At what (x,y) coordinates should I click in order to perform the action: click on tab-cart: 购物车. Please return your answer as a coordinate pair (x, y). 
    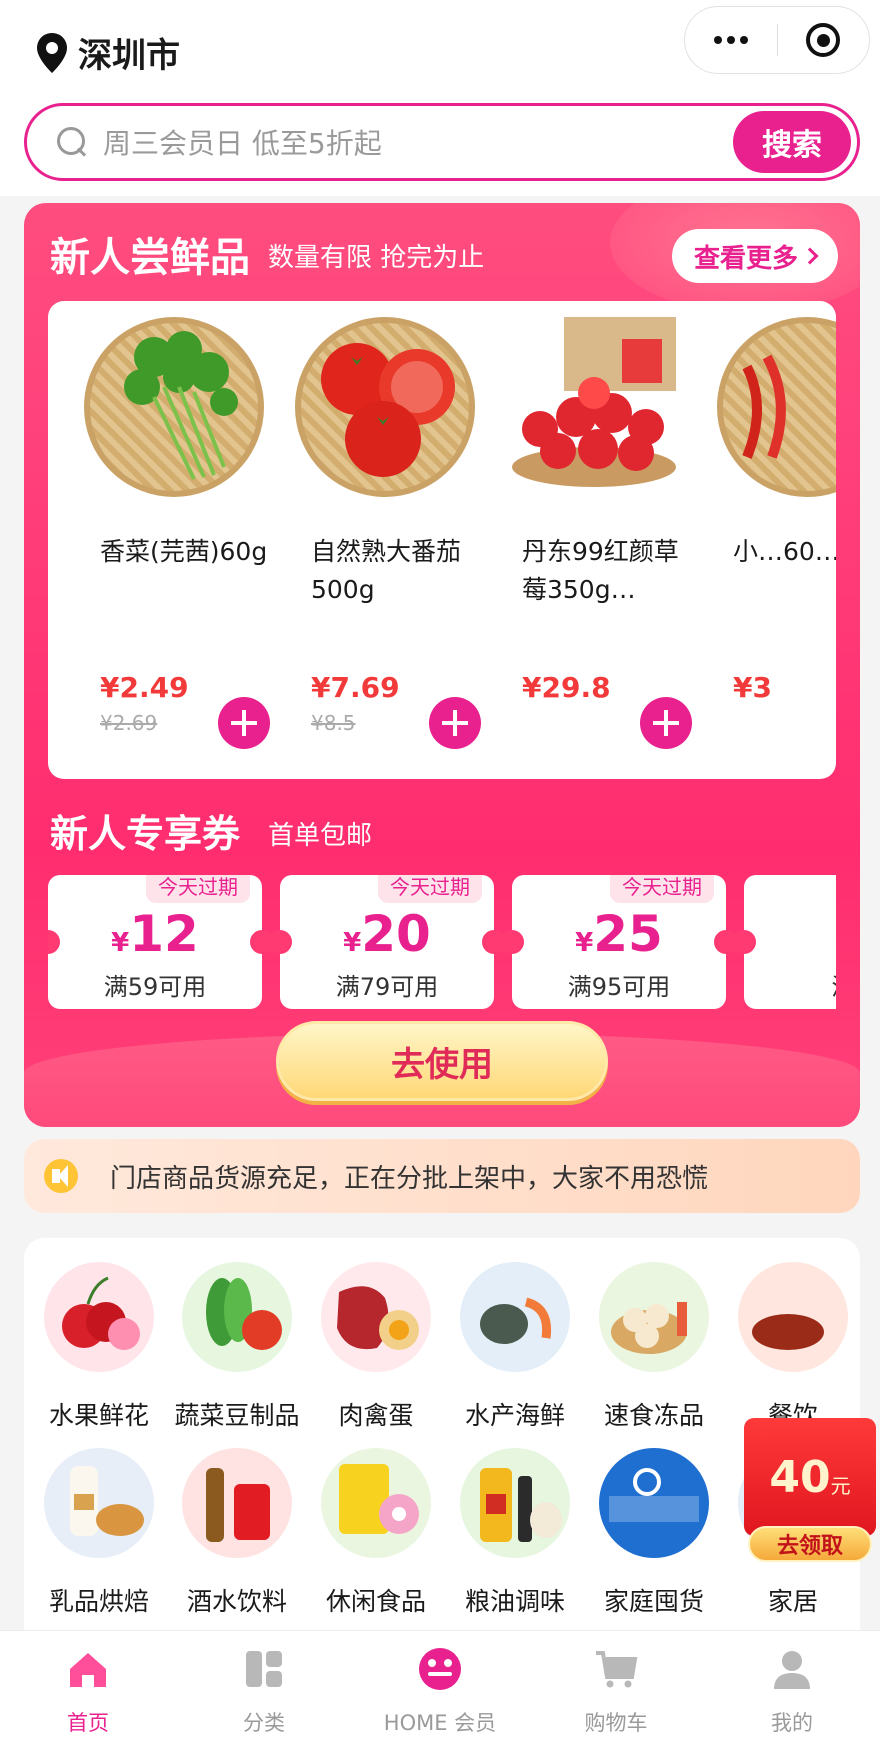
    Looking at the image, I should click on (616, 1688).